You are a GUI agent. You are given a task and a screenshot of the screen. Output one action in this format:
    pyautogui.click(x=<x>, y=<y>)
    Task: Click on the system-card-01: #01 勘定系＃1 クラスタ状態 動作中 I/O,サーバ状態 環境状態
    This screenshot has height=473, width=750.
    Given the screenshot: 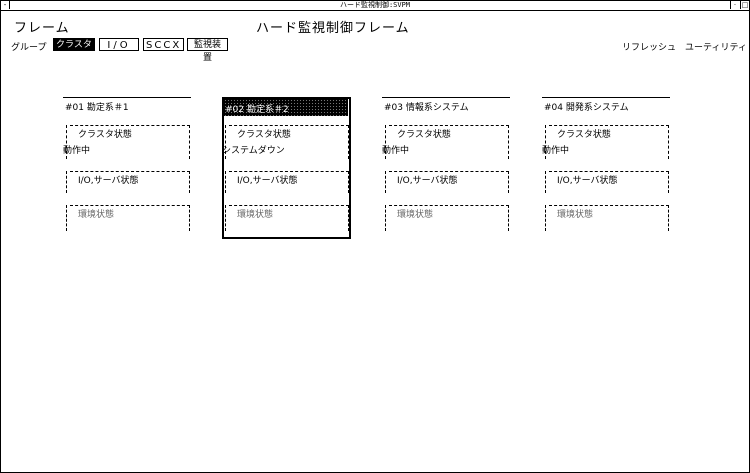 What is the action you would take?
    pyautogui.click(x=127, y=168)
    